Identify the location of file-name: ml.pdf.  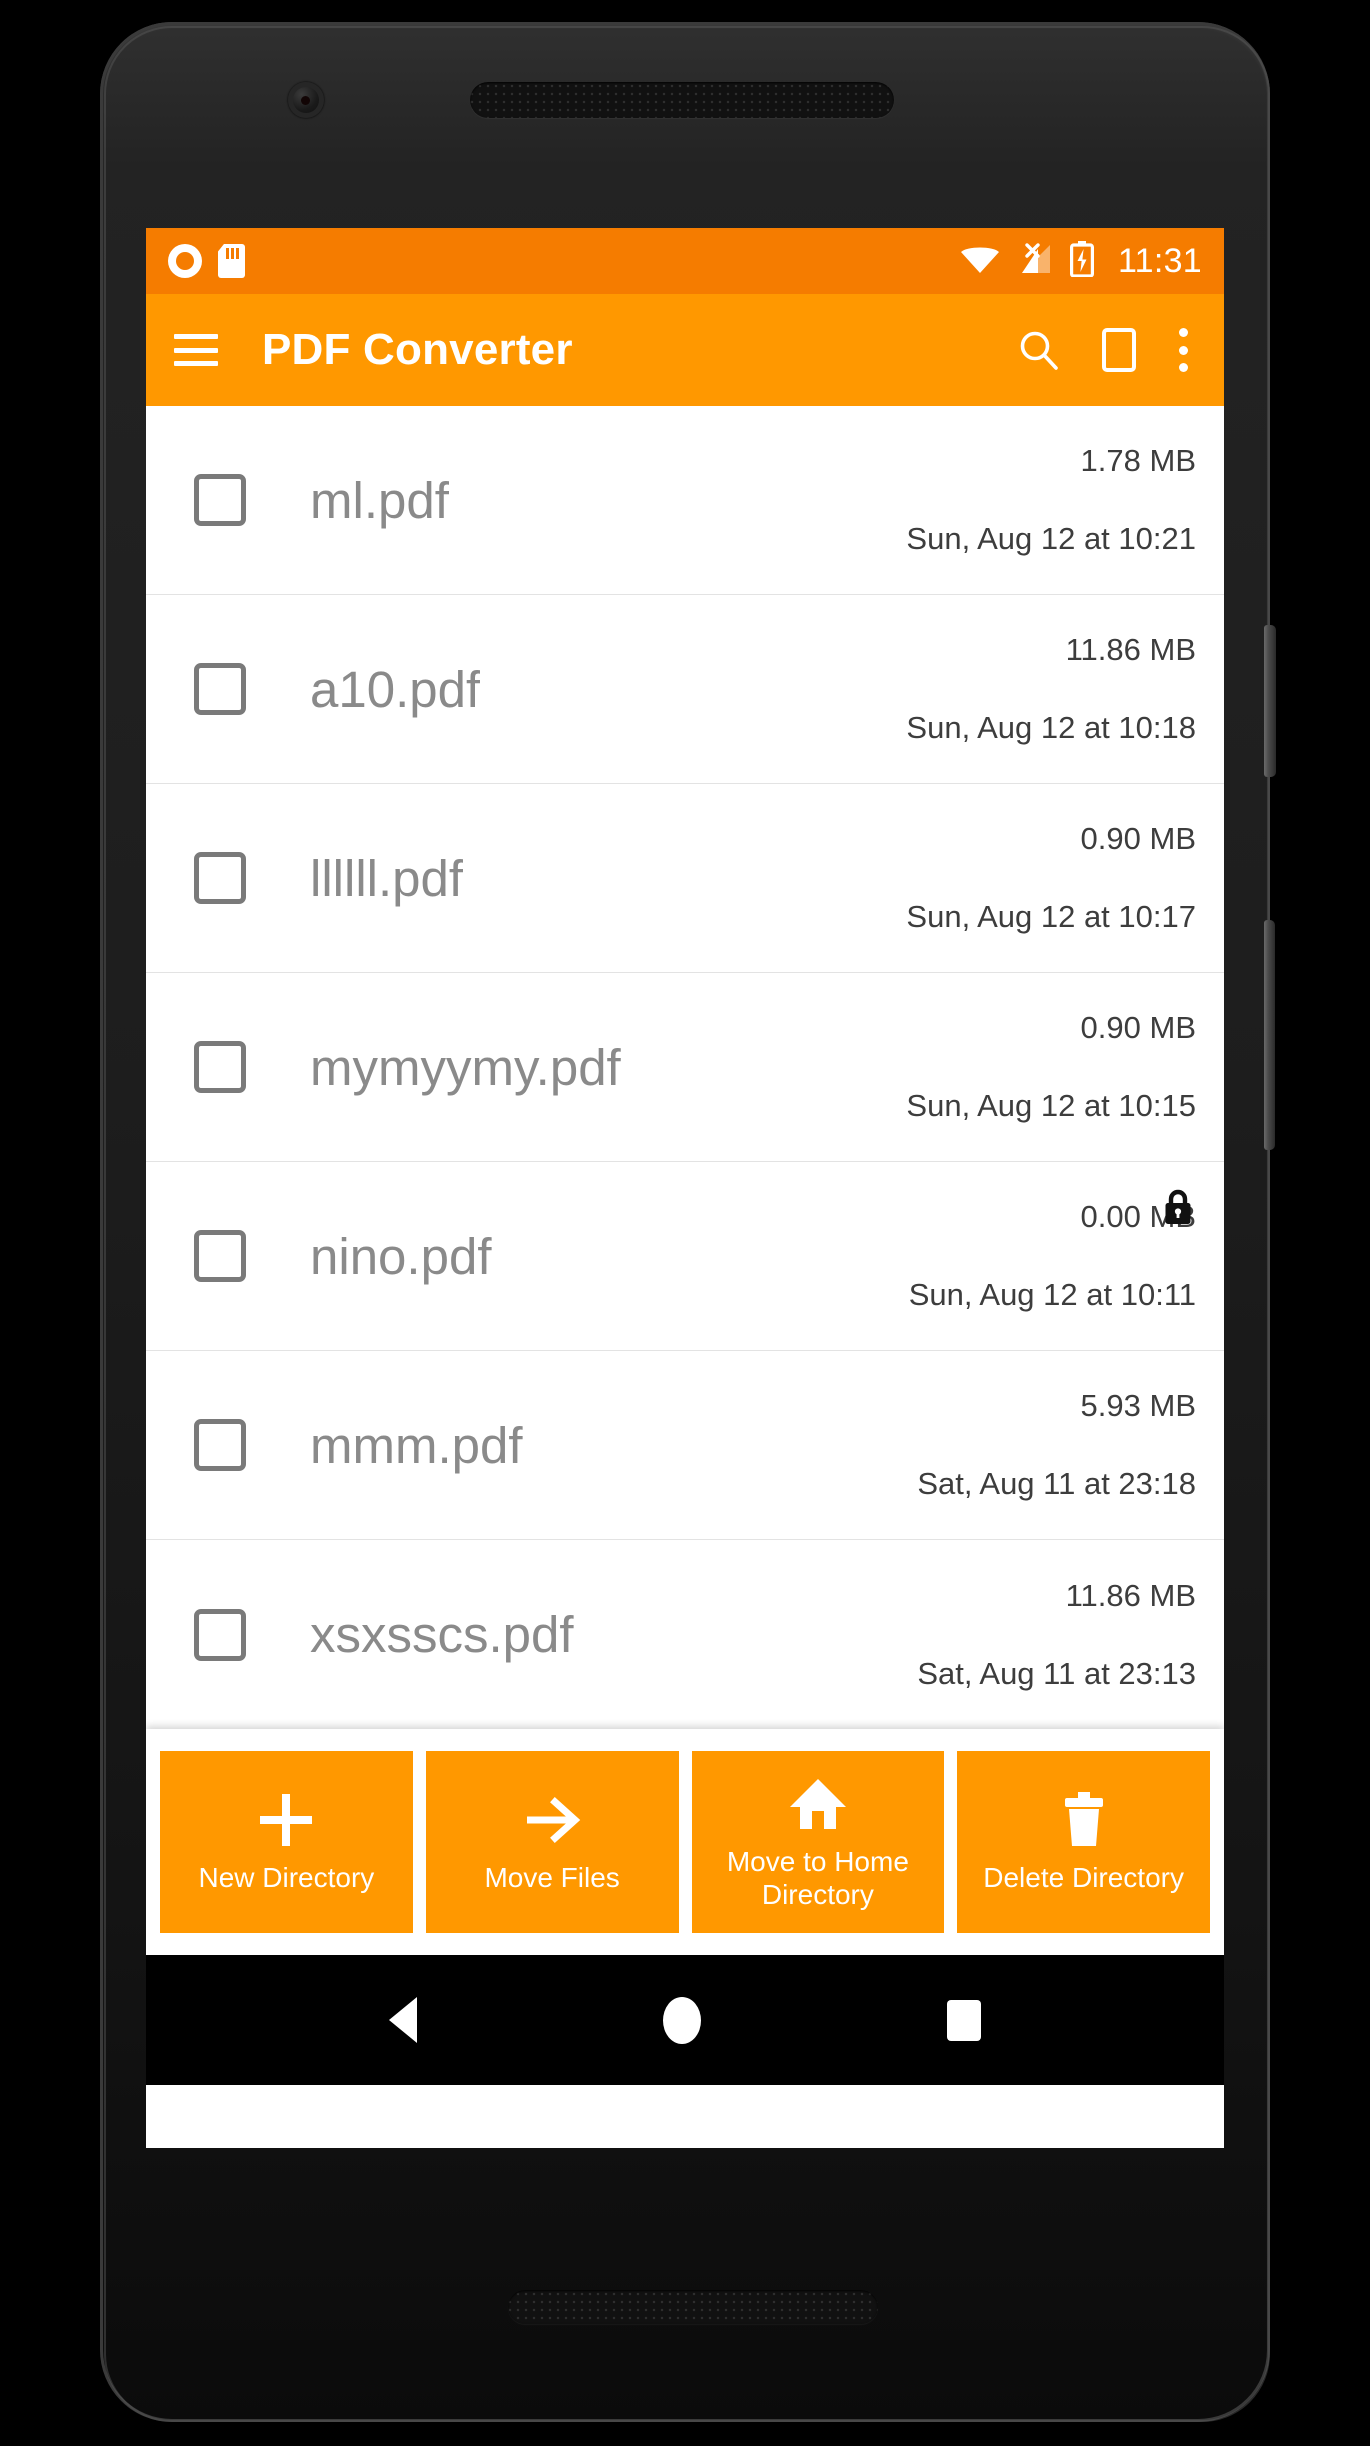
(379, 500).